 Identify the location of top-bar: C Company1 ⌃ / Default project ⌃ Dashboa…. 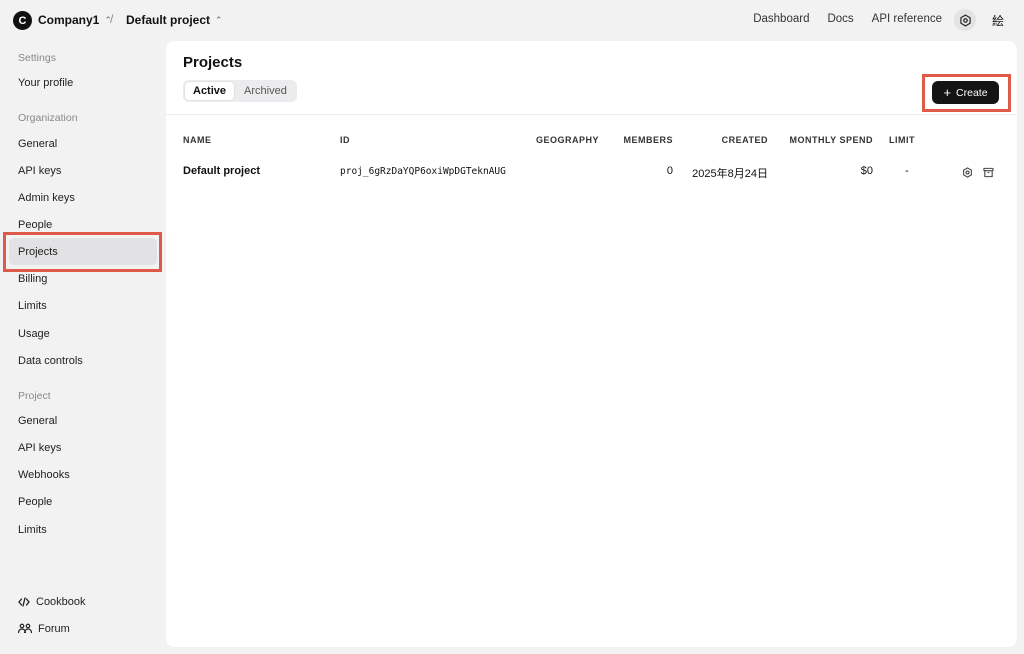
(512, 20).